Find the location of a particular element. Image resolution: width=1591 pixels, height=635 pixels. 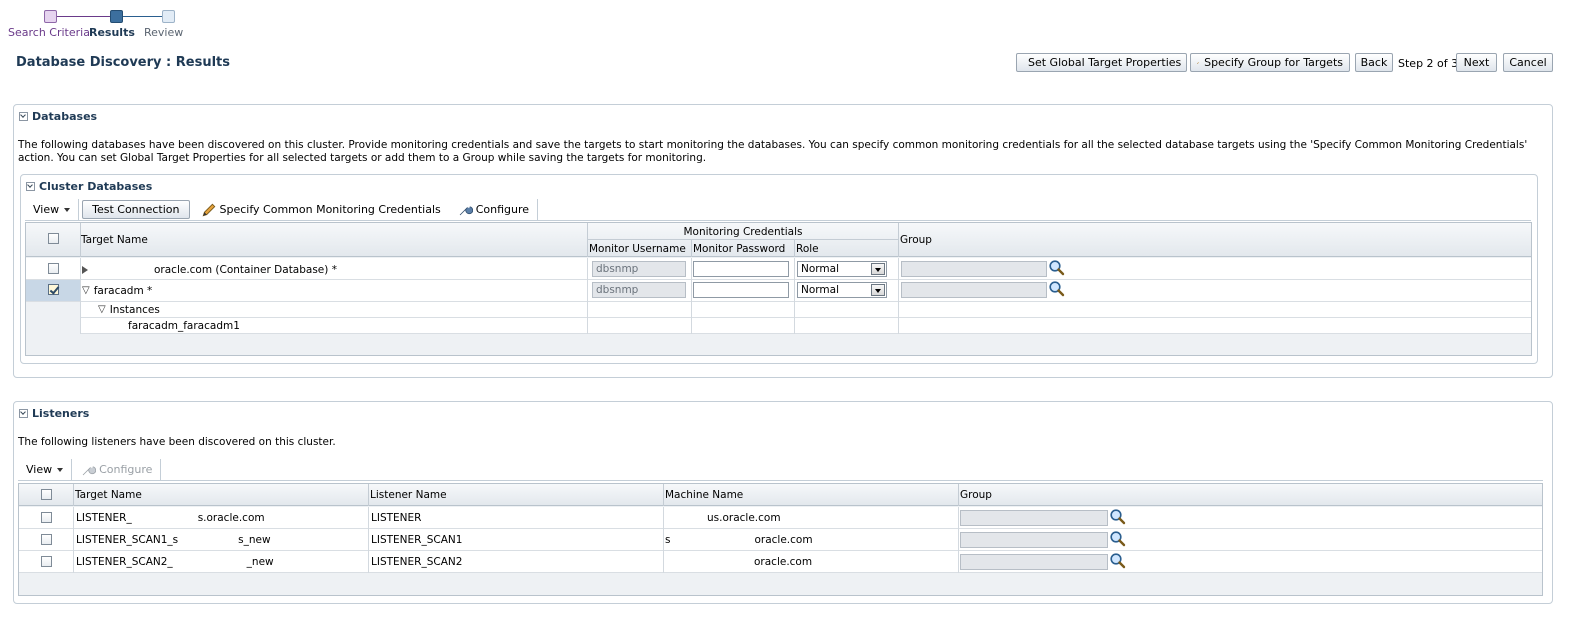

specify-creds-label: Specify Common Monitoring Credentials is located at coordinates (330, 209).